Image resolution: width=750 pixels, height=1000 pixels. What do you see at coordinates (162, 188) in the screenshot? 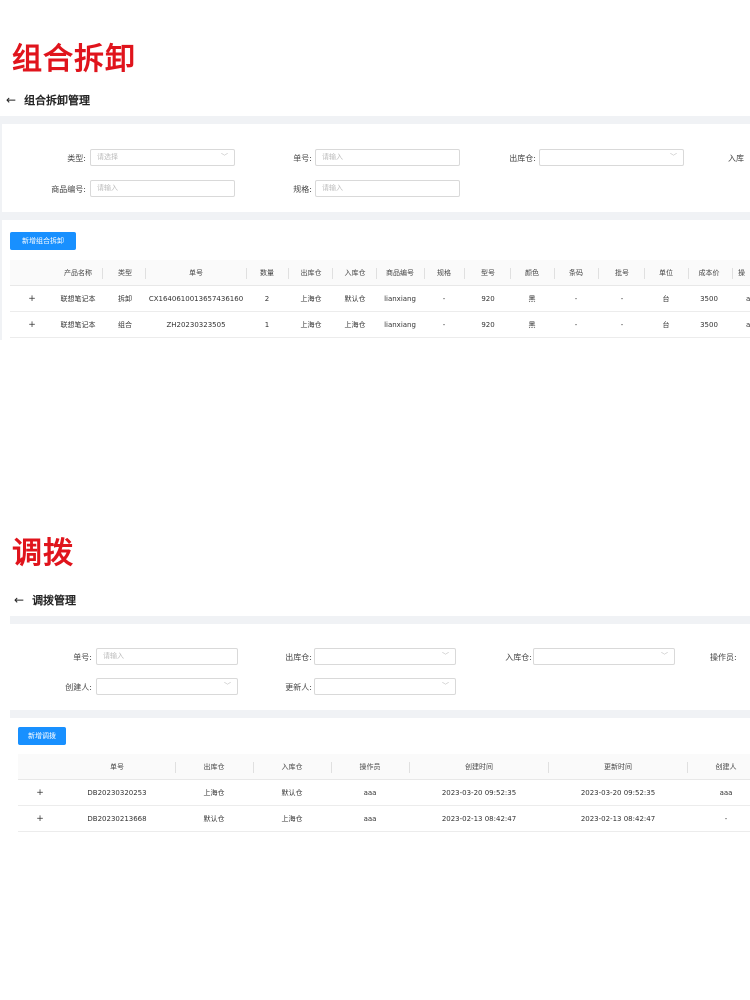
I see `product-code-input: 请输入` at bounding box center [162, 188].